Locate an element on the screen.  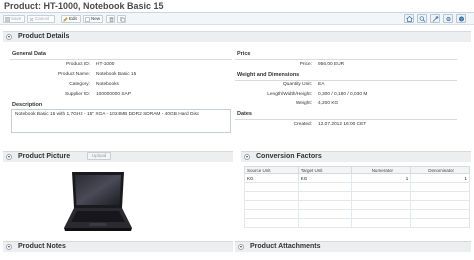
upload-button: Upload is located at coordinates (99, 156).